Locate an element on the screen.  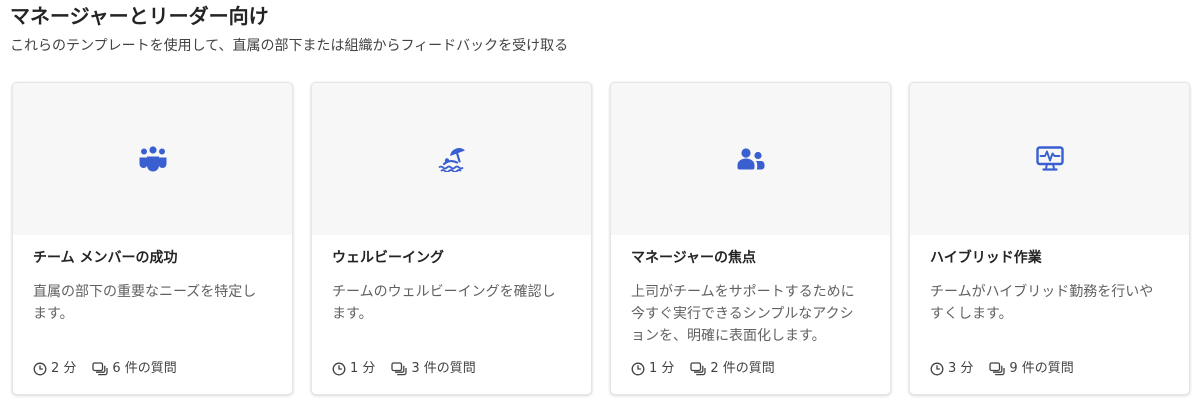
team-people-icon is located at coordinates (153, 159).